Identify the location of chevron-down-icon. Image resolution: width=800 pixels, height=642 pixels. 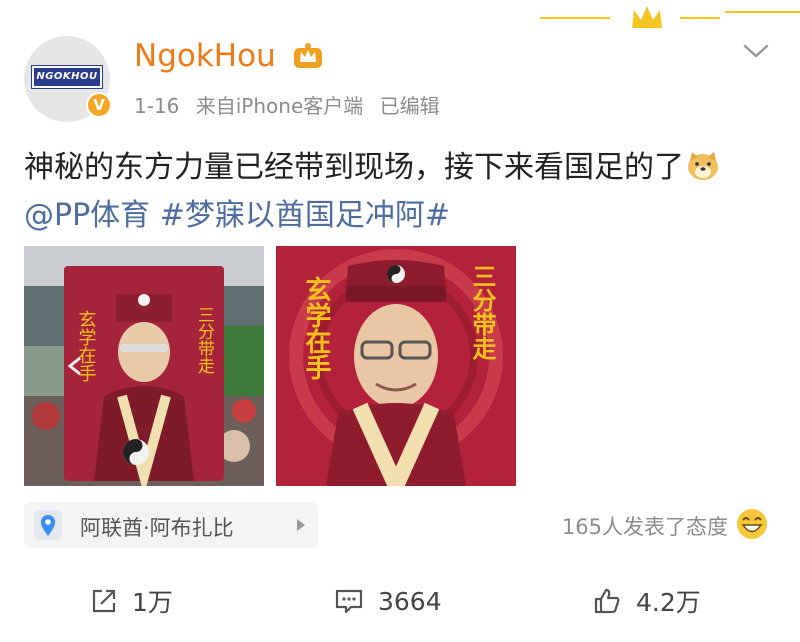
(756, 51).